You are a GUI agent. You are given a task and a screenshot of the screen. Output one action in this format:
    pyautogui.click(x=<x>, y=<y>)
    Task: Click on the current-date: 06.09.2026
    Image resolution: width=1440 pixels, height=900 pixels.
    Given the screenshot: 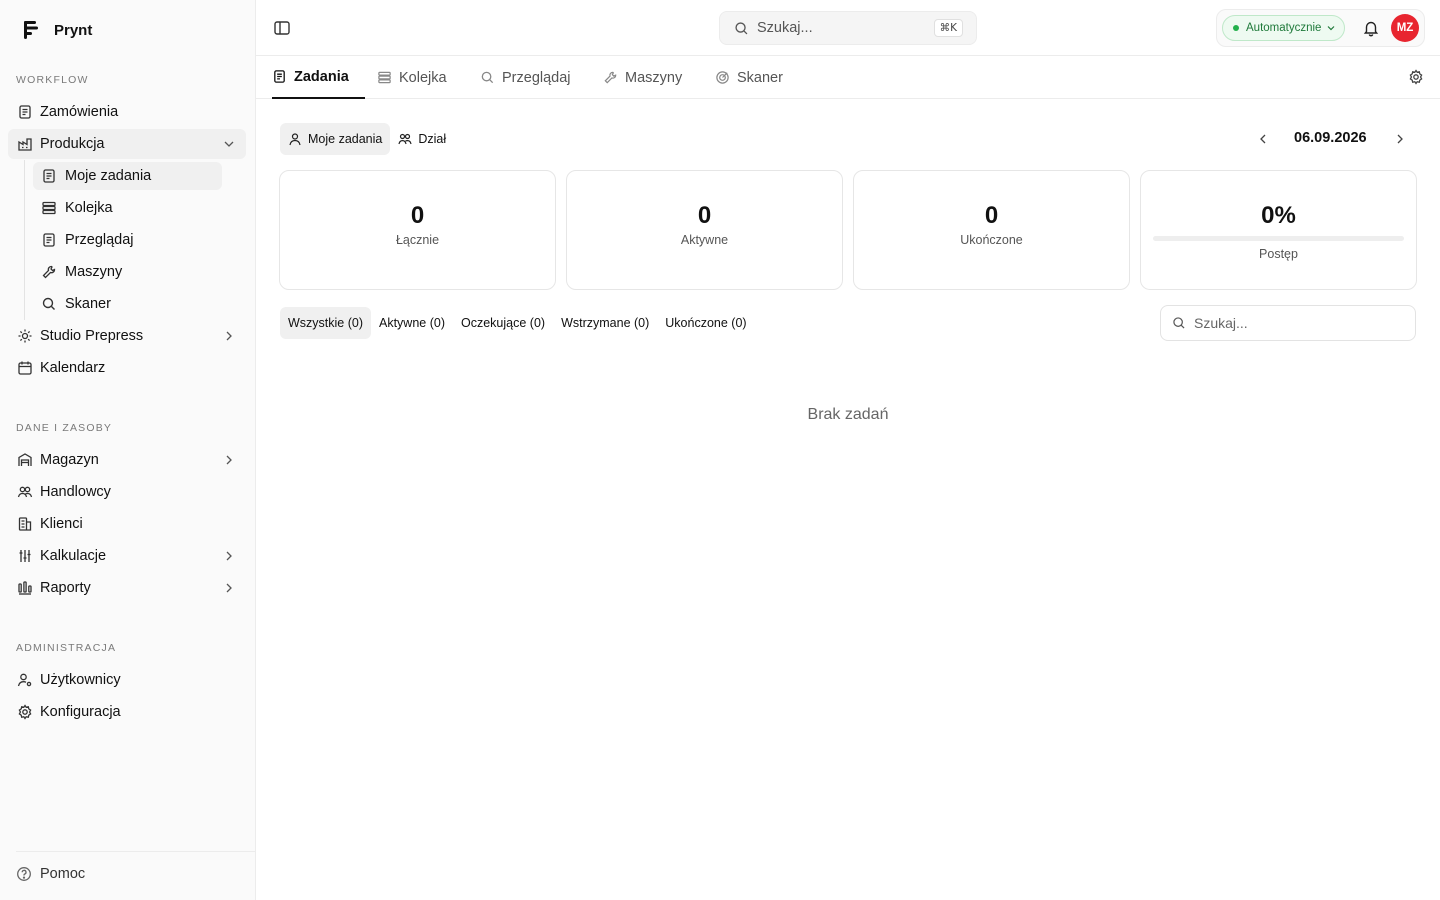 What is the action you would take?
    pyautogui.click(x=1330, y=138)
    